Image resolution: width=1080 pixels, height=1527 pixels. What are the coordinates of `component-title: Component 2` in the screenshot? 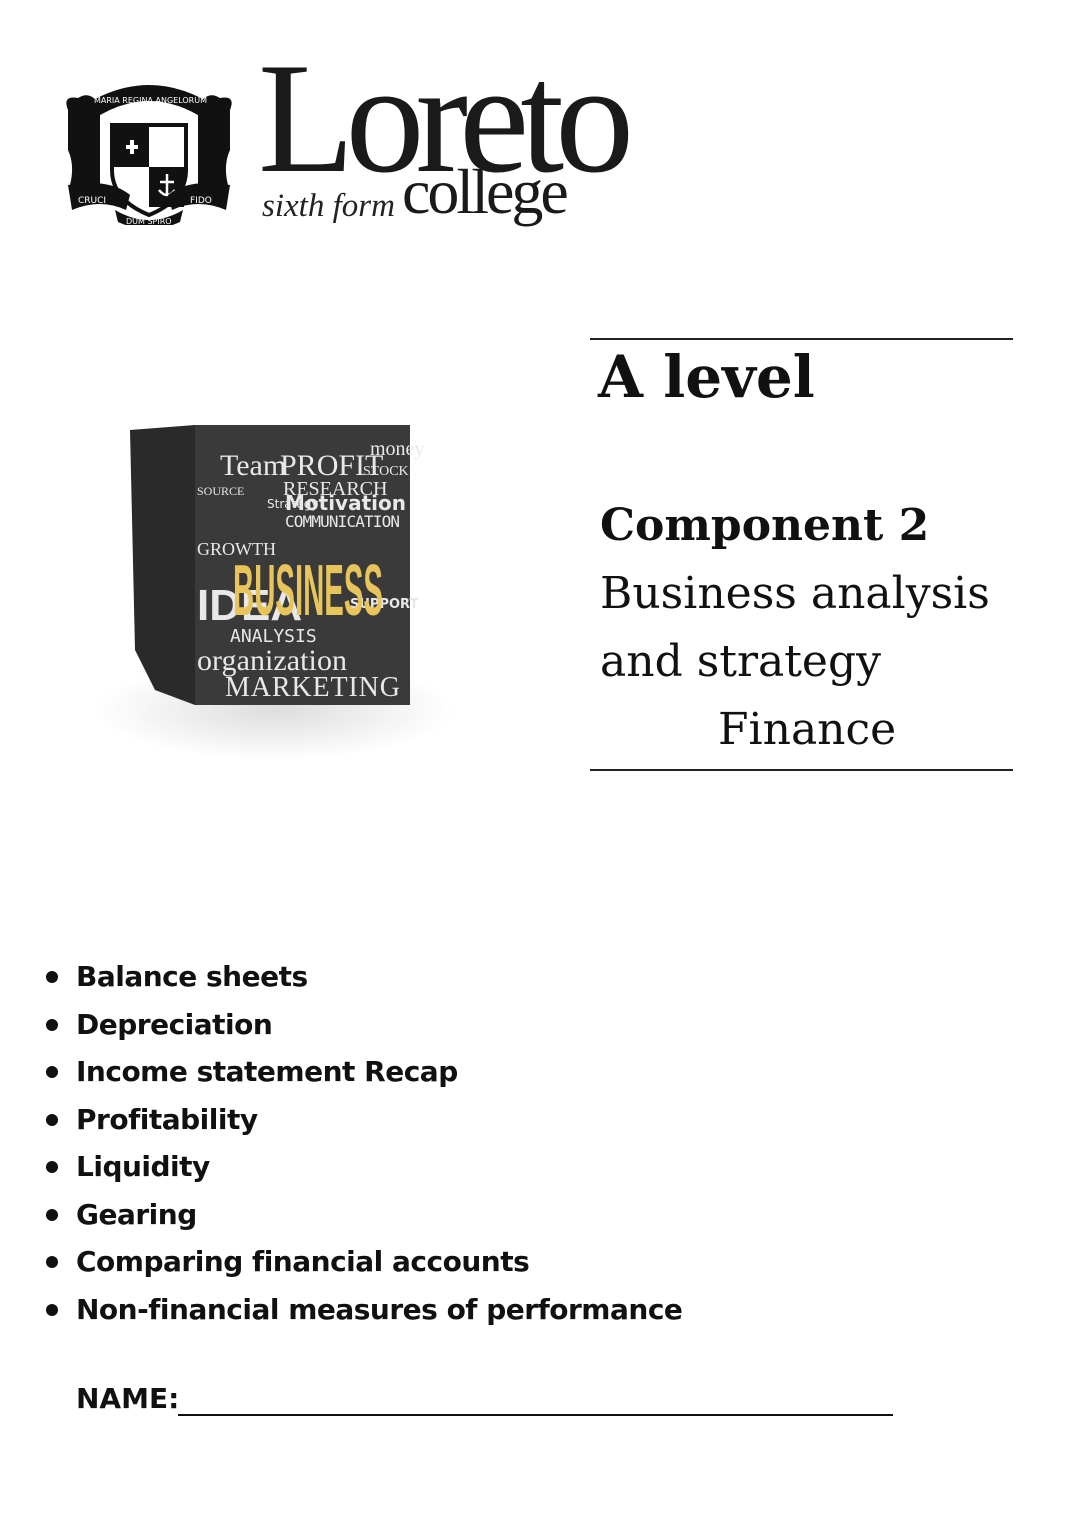 It's located at (765, 525).